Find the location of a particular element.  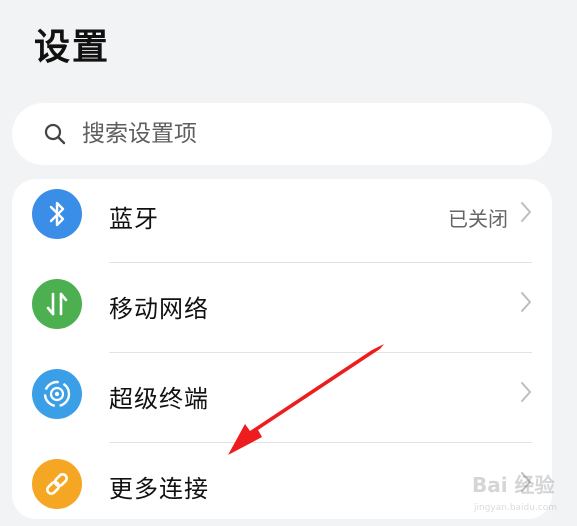

super-device-icon is located at coordinates (57, 394).